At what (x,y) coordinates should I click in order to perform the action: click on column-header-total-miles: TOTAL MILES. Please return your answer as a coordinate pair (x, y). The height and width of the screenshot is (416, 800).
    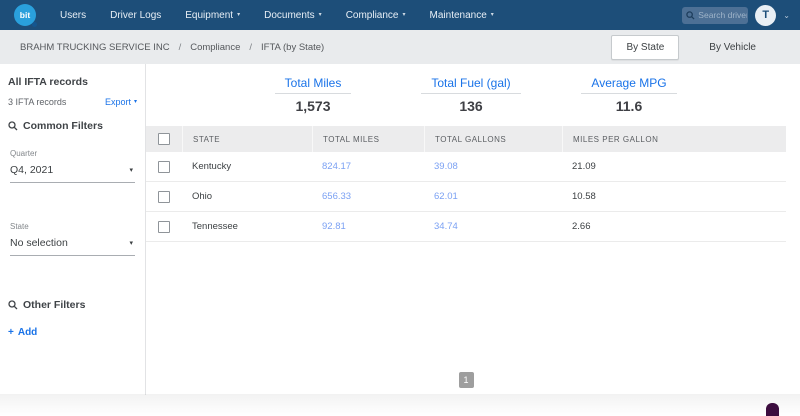
    Looking at the image, I should click on (368, 139).